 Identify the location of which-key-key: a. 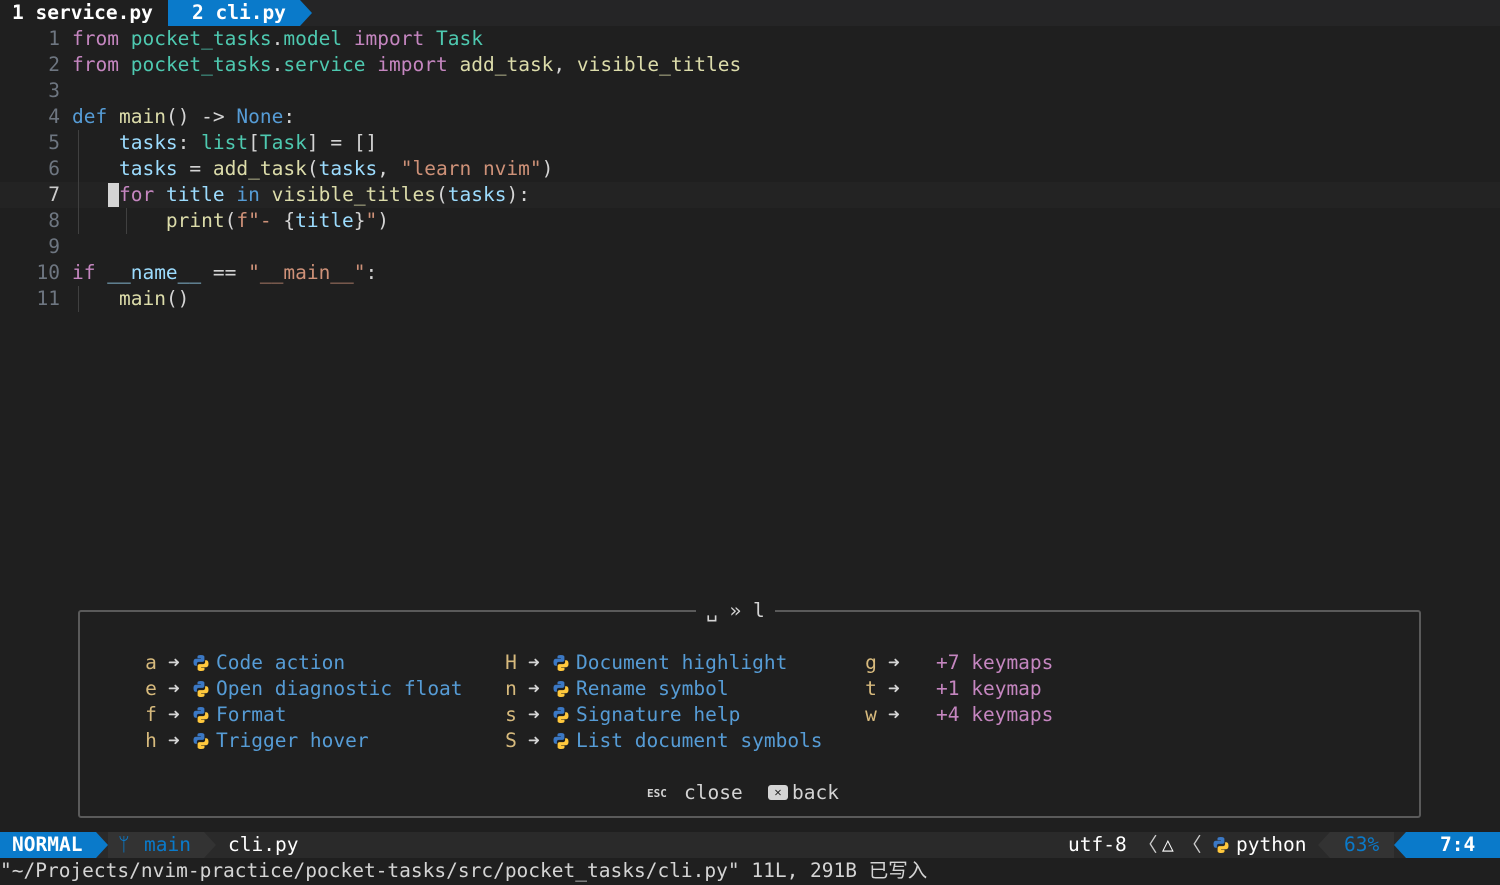
(151, 663).